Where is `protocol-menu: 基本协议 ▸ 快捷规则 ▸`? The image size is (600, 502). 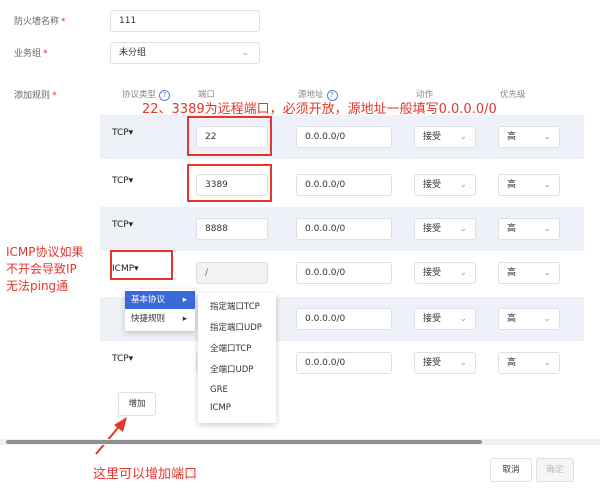
protocol-menu: 基本协议 ▸ 快捷规则 ▸ is located at coordinates (160, 310).